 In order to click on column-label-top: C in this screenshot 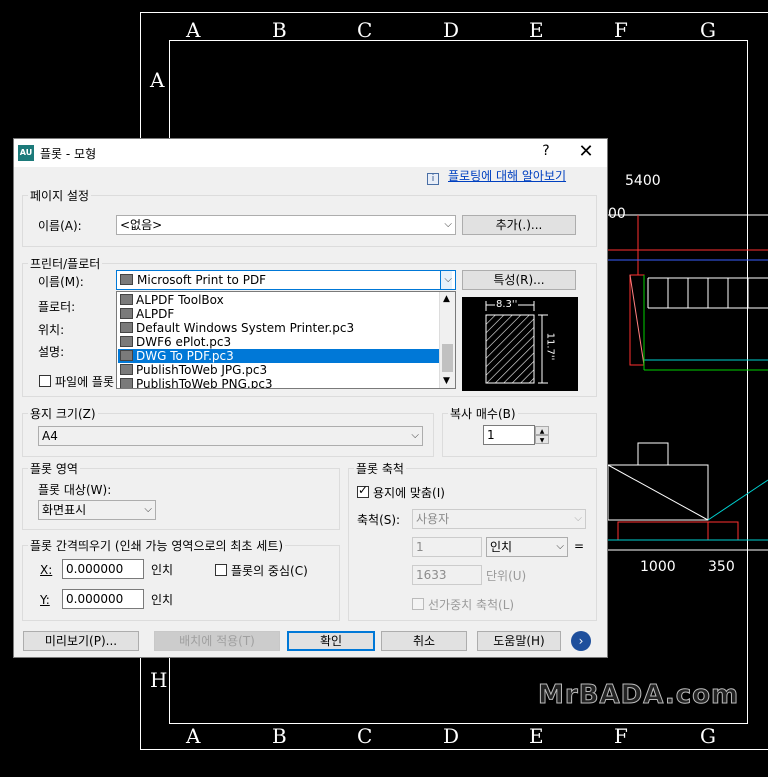, I will do `click(365, 30)`.